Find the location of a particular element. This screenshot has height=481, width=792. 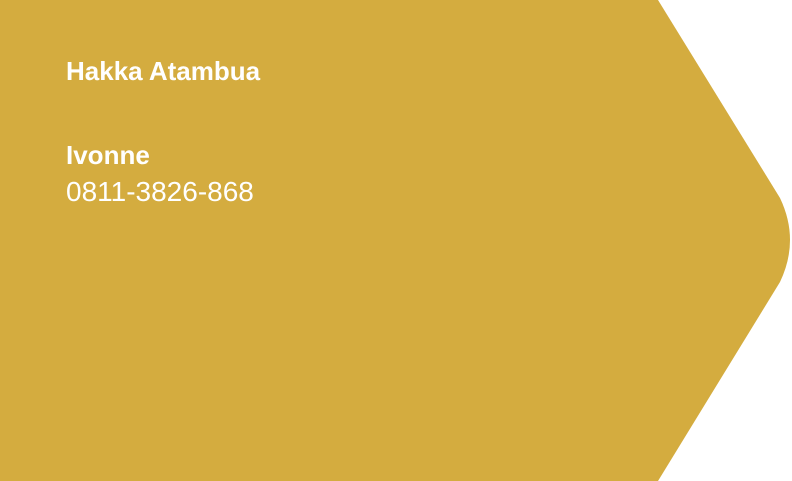

phone-number: 0811-3826-868 is located at coordinates (163, 192).